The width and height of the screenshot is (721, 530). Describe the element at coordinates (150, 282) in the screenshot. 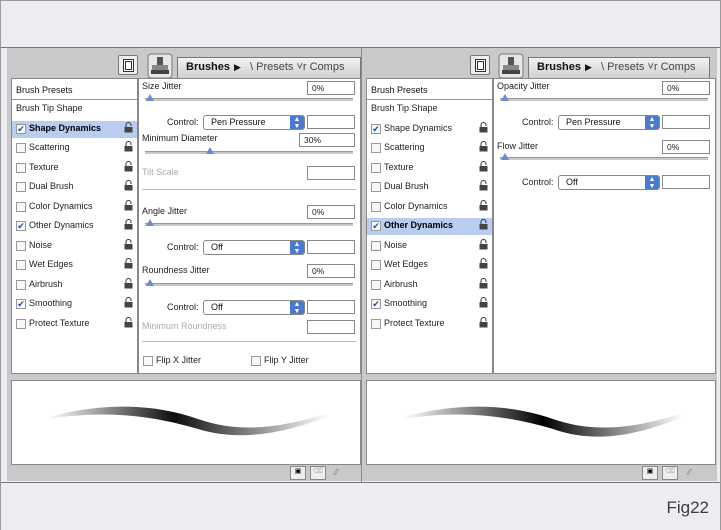

I see `roundness-jitter-knob` at that location.